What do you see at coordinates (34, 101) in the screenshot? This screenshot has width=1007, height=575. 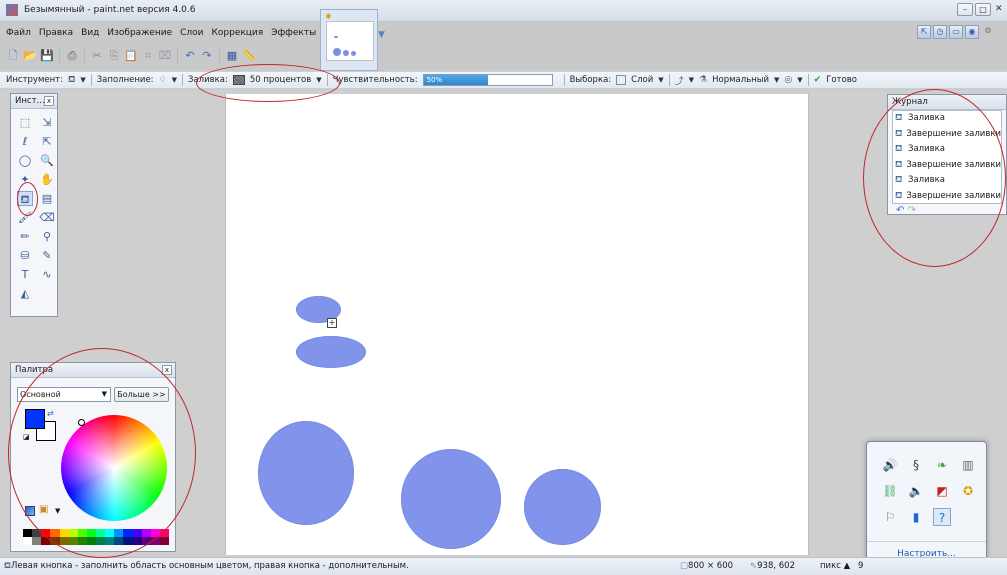 I see `tools-panel-header: Инст... x` at bounding box center [34, 101].